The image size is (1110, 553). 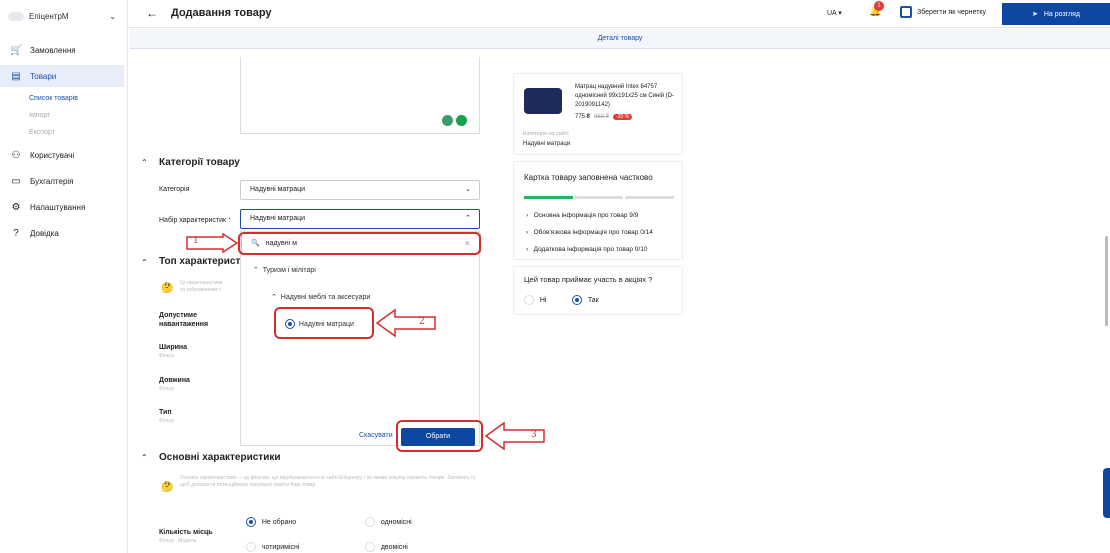 I want to click on width-hint: Фільтр, so click(x=167, y=356).